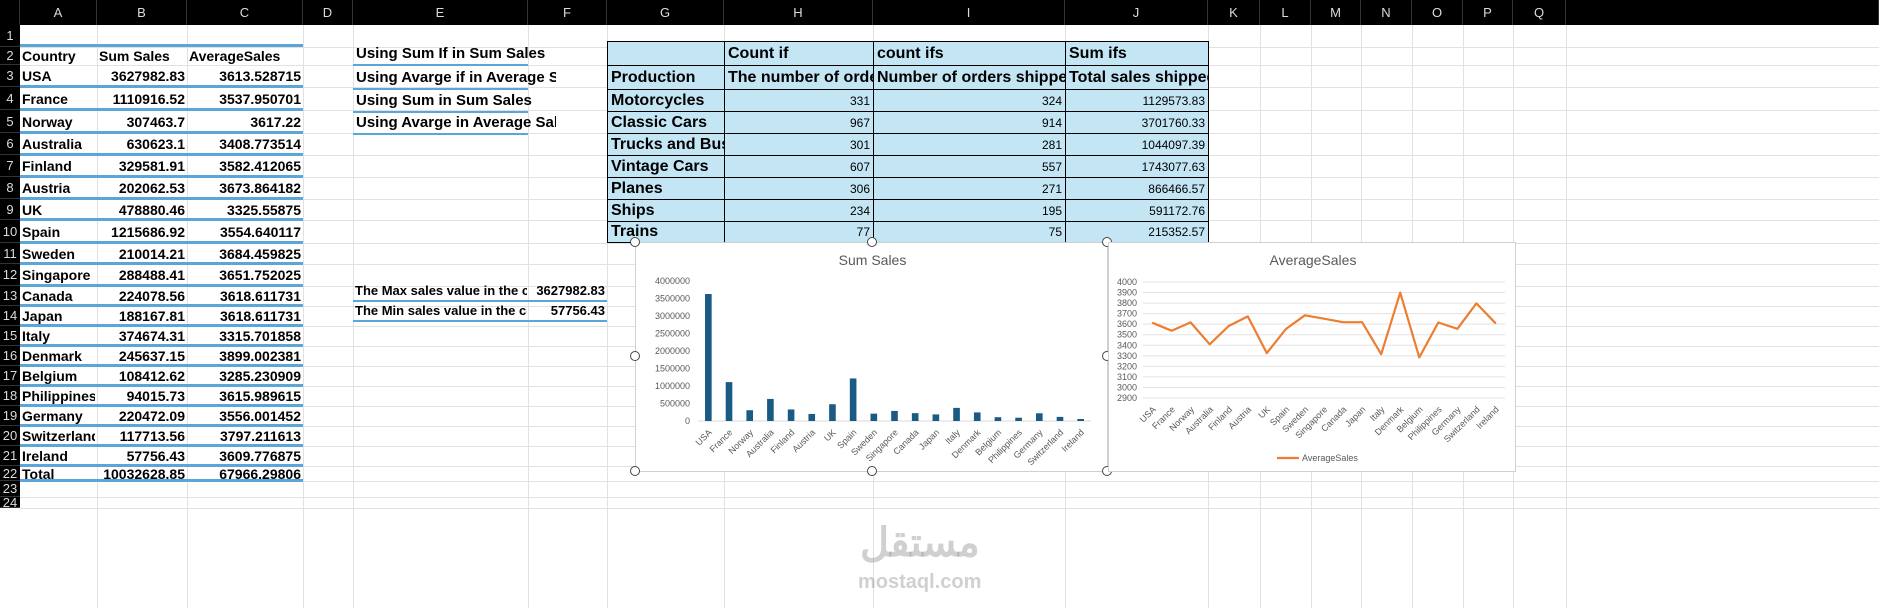  I want to click on production-value-cell: 557, so click(969, 166).